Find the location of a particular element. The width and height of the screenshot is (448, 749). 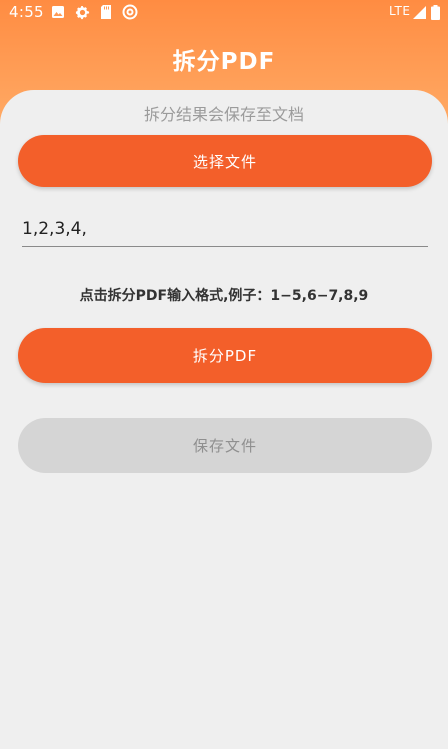

split-pdf-button: 拆分PDF is located at coordinates (225, 355).